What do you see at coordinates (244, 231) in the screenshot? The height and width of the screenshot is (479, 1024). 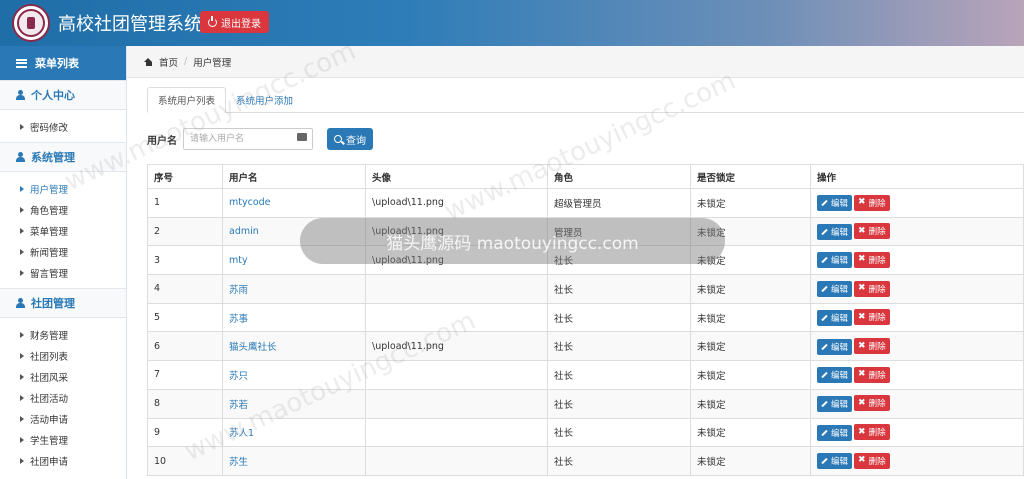 I see `username-link: admin` at bounding box center [244, 231].